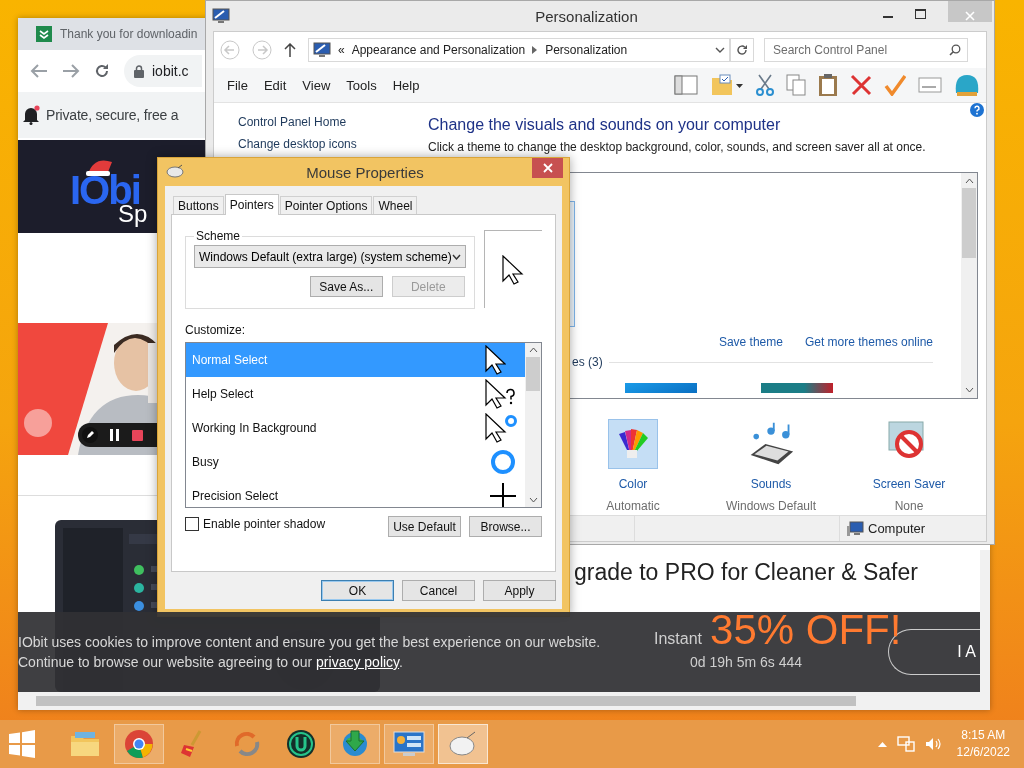 The height and width of the screenshot is (768, 1024). I want to click on checkbox-label: Enable pointer shadow, so click(264, 524).